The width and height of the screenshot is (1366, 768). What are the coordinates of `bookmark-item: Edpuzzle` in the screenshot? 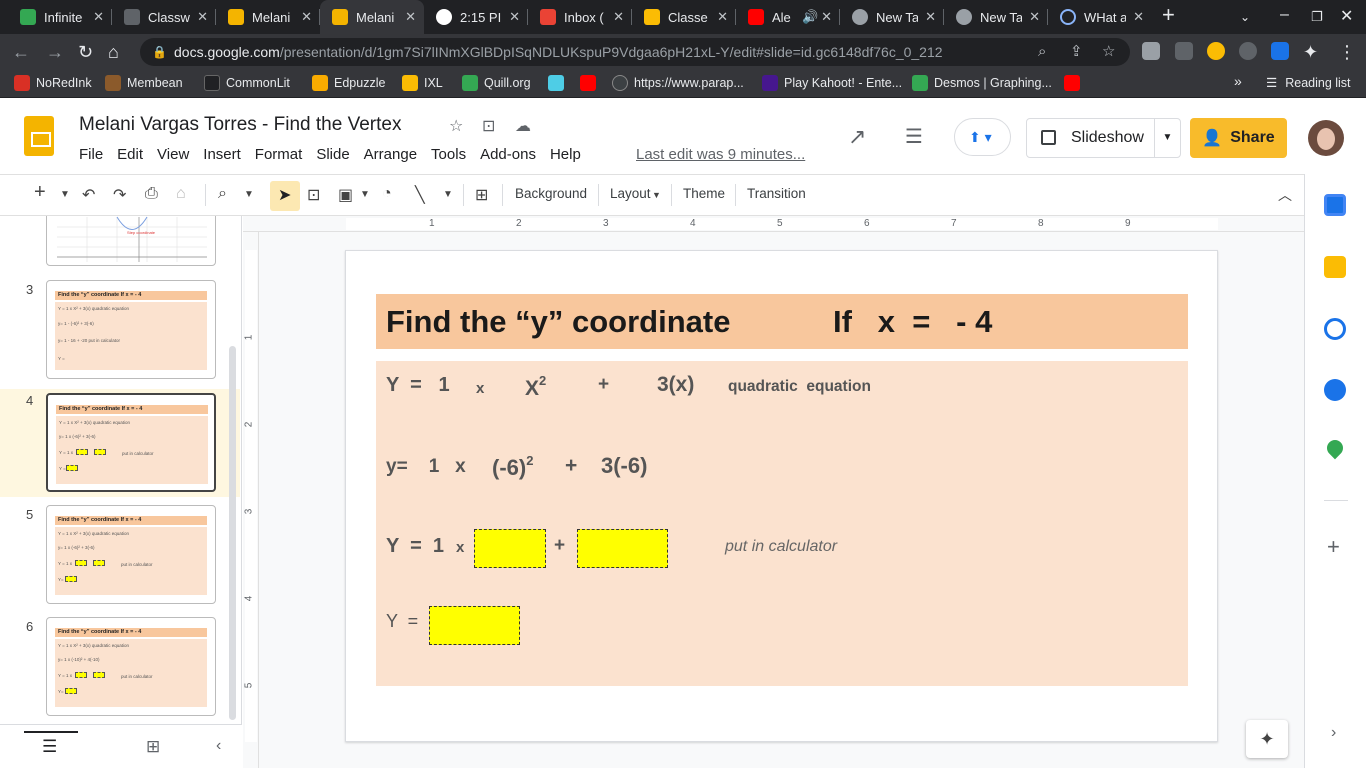 It's located at (348, 83).